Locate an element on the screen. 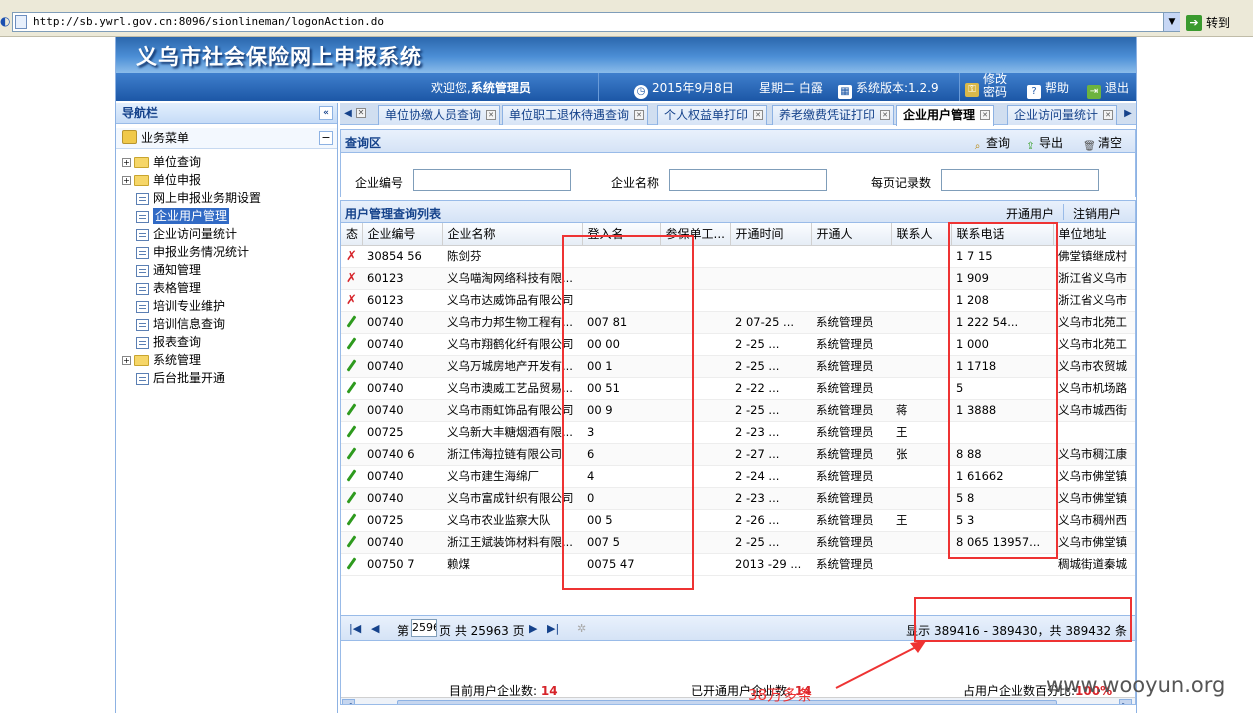  watermark: www.wooyun.org is located at coordinates (1136, 685).